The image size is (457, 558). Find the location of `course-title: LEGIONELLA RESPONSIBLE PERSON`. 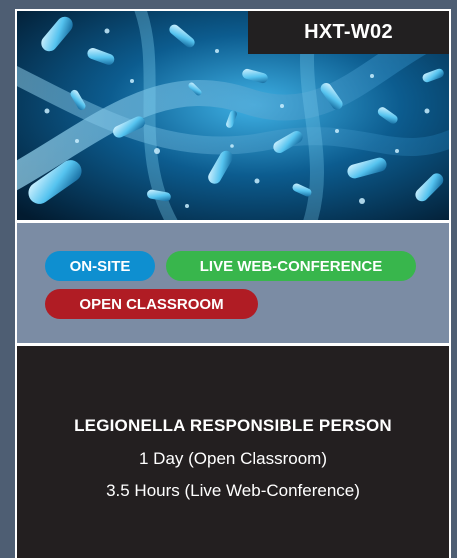

course-title: LEGIONELLA RESPONSIBLE PERSON is located at coordinates (233, 426).